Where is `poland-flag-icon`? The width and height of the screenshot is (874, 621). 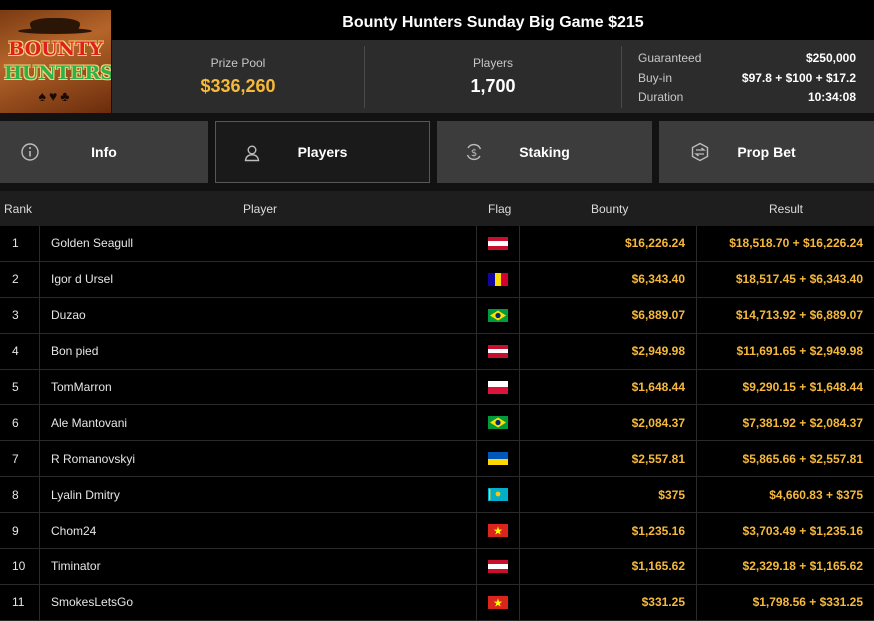 poland-flag-icon is located at coordinates (498, 387).